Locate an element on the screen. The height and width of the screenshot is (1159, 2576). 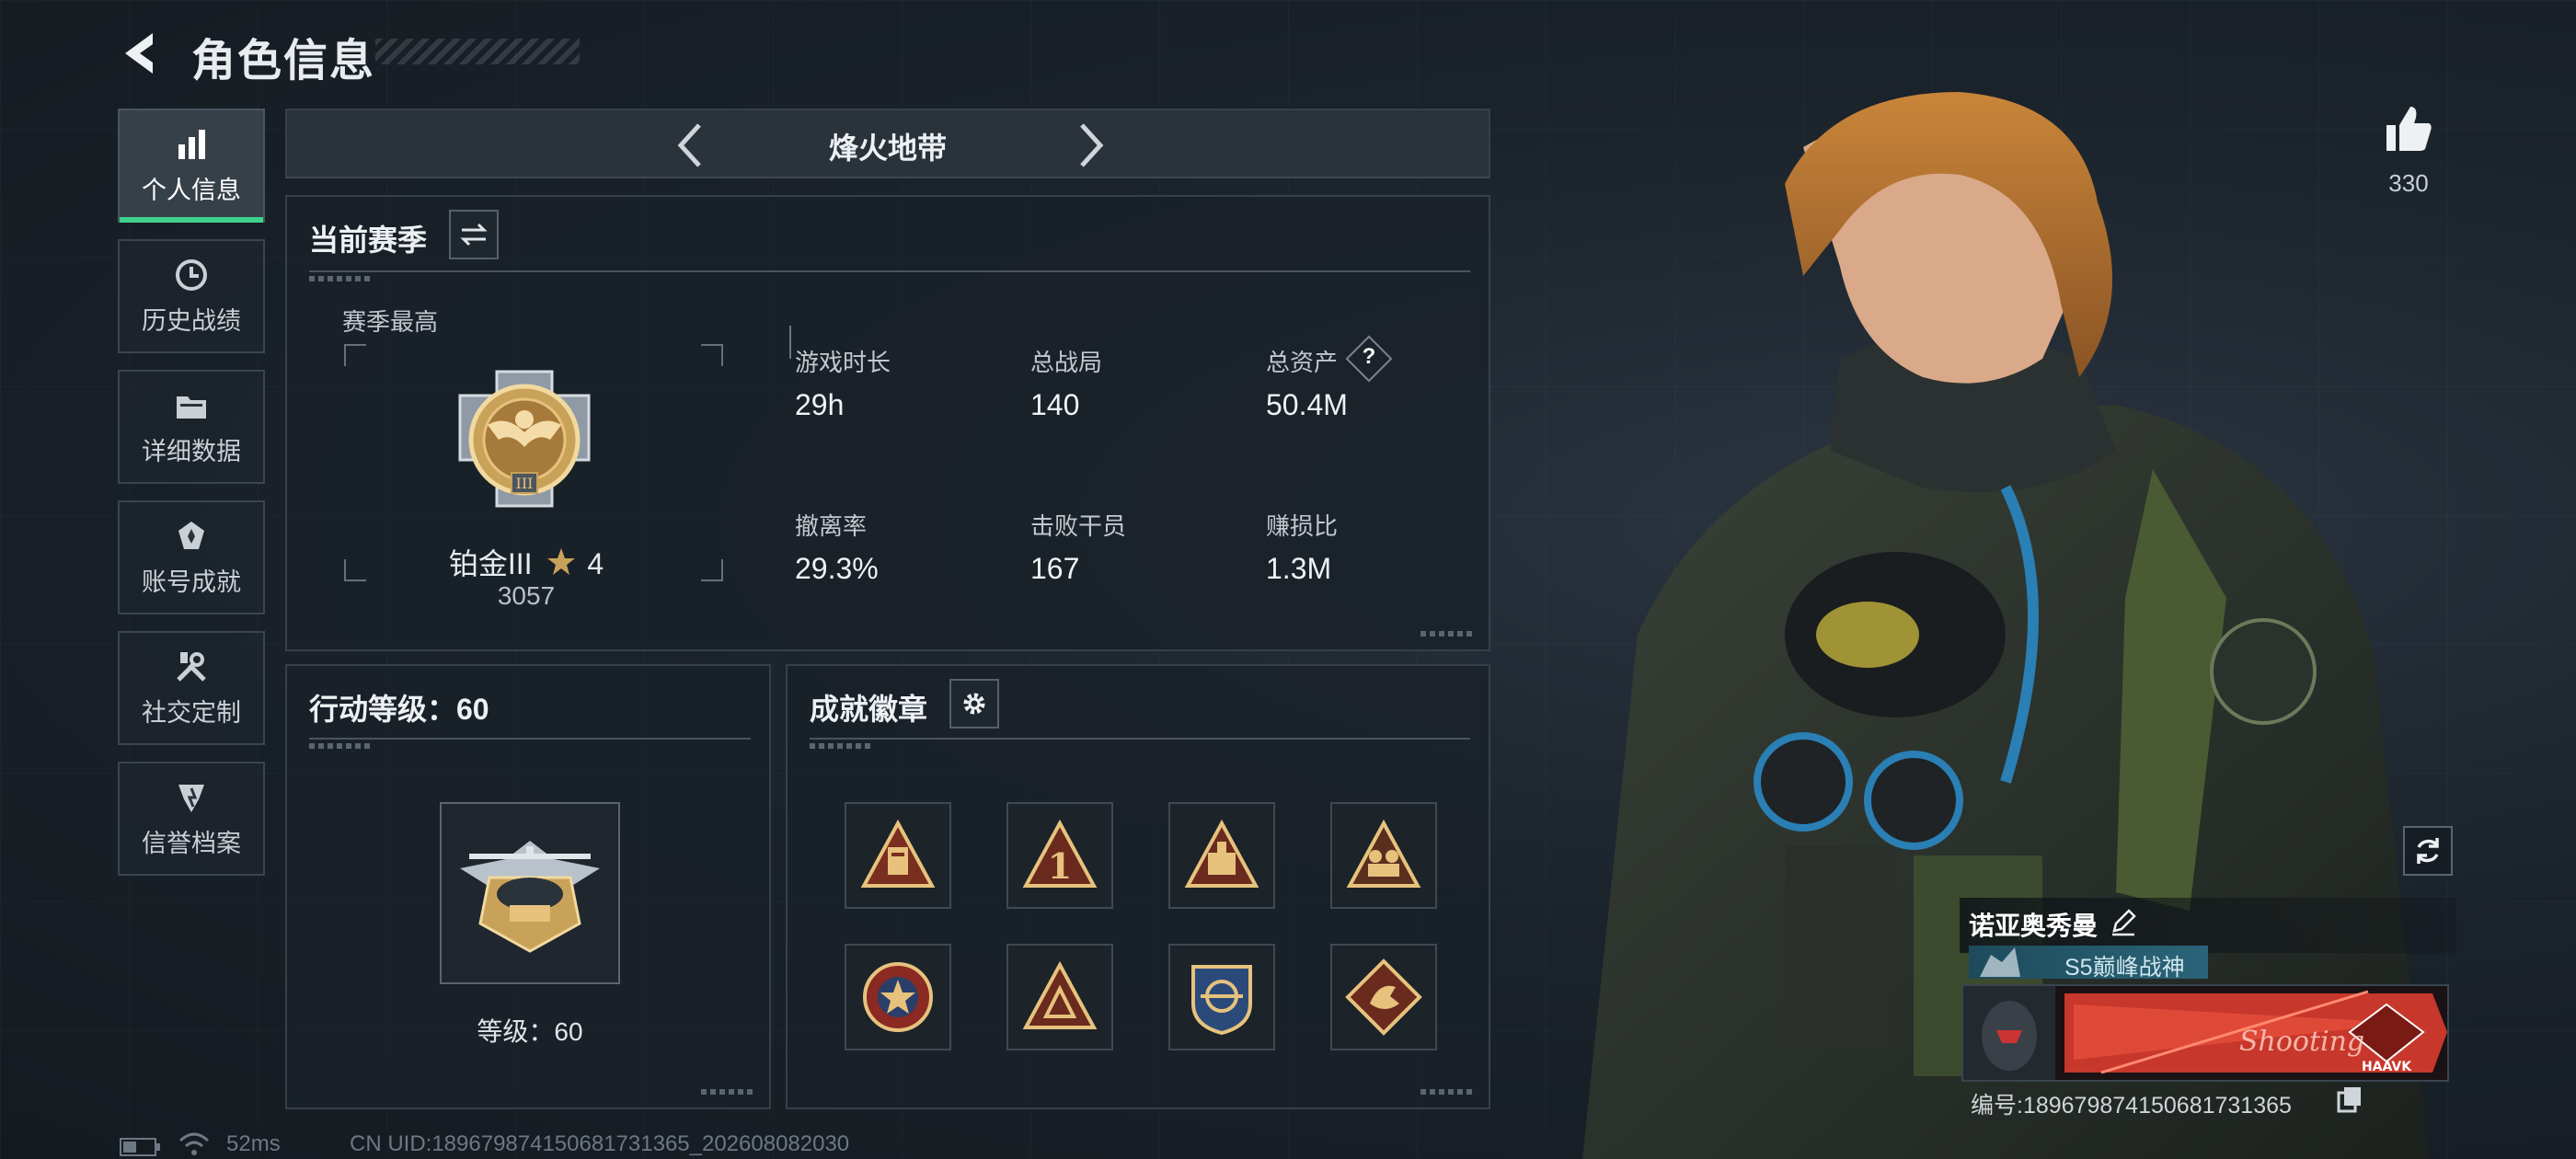
season-title: 当前赛季 is located at coordinates (368, 240).